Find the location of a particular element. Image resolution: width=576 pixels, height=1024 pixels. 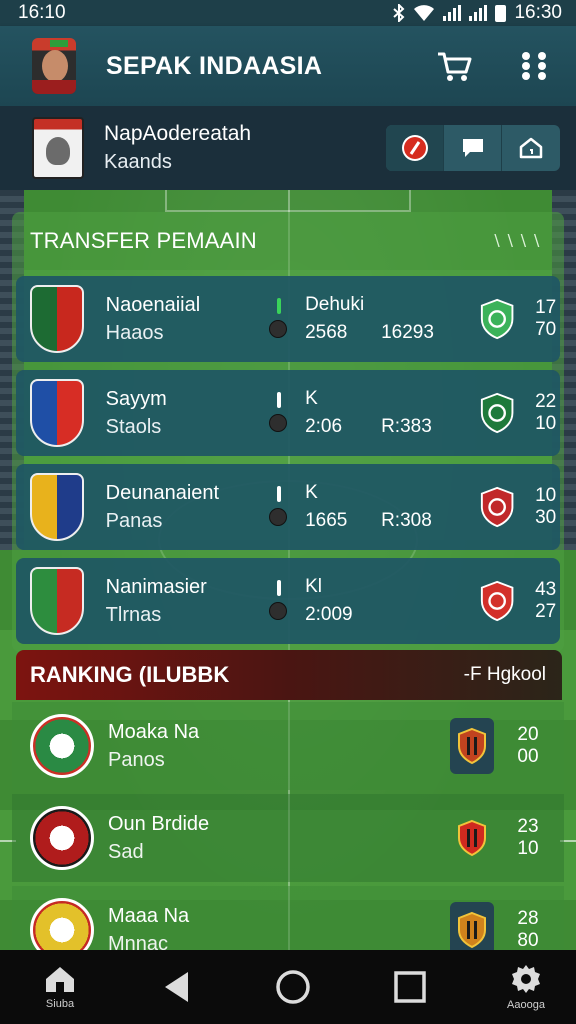

ranking-numbers: 20 00 is located at coordinates (528, 746).